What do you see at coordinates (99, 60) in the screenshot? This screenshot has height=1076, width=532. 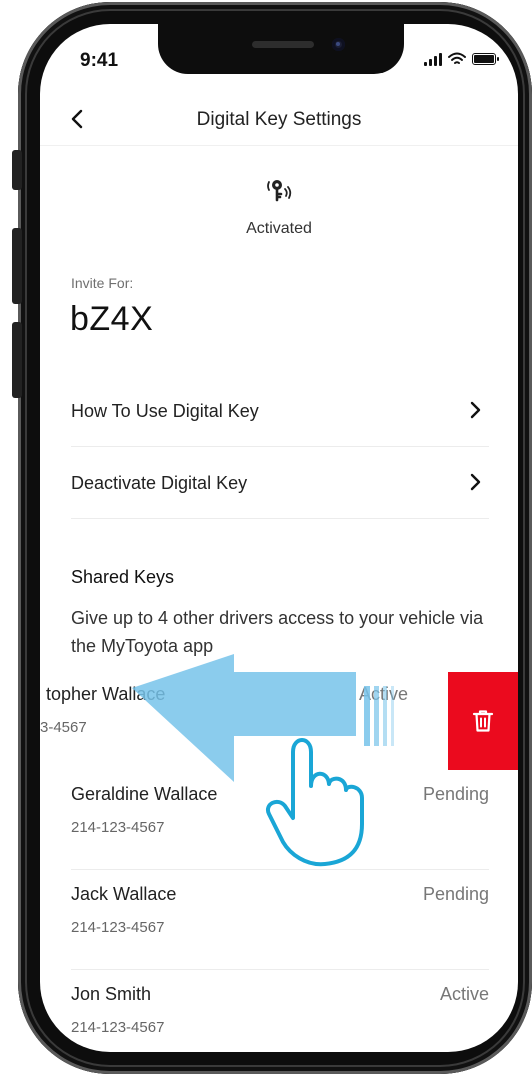 I see `status-time: 9:41` at bounding box center [99, 60].